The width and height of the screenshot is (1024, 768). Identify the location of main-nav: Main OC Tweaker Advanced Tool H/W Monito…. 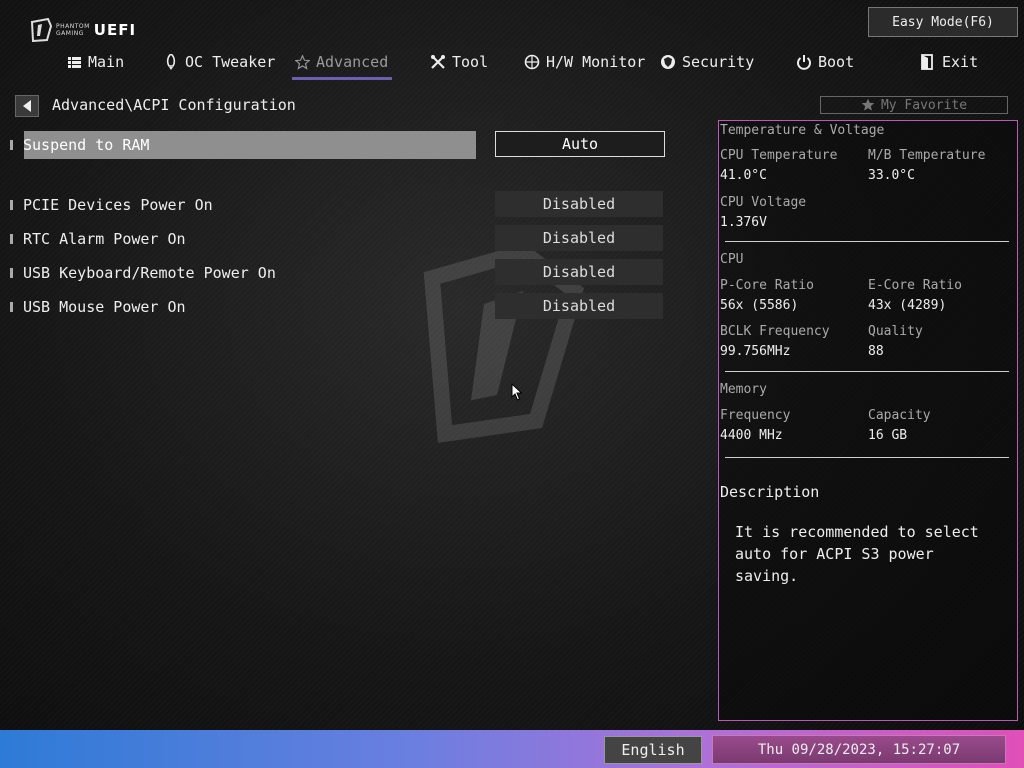
(512, 63).